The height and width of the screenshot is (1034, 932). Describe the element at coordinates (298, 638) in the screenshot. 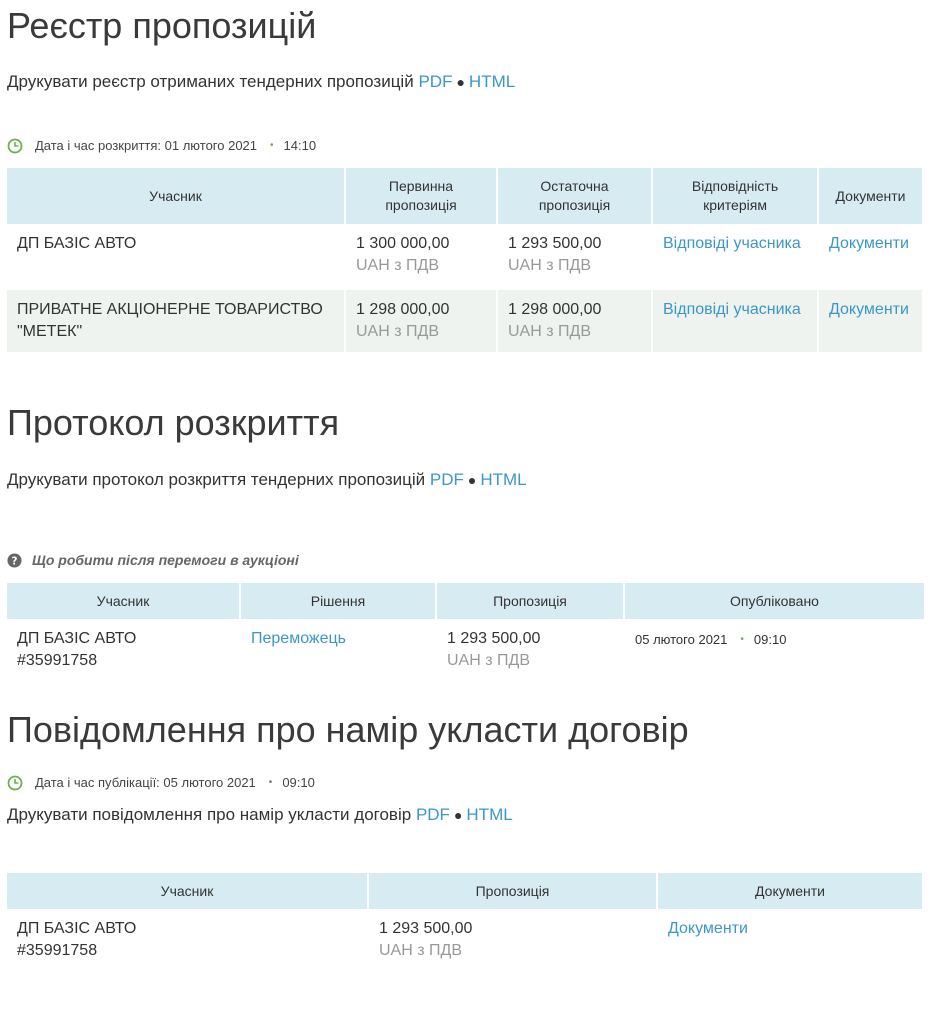

I see `winner-link: Переможець` at that location.